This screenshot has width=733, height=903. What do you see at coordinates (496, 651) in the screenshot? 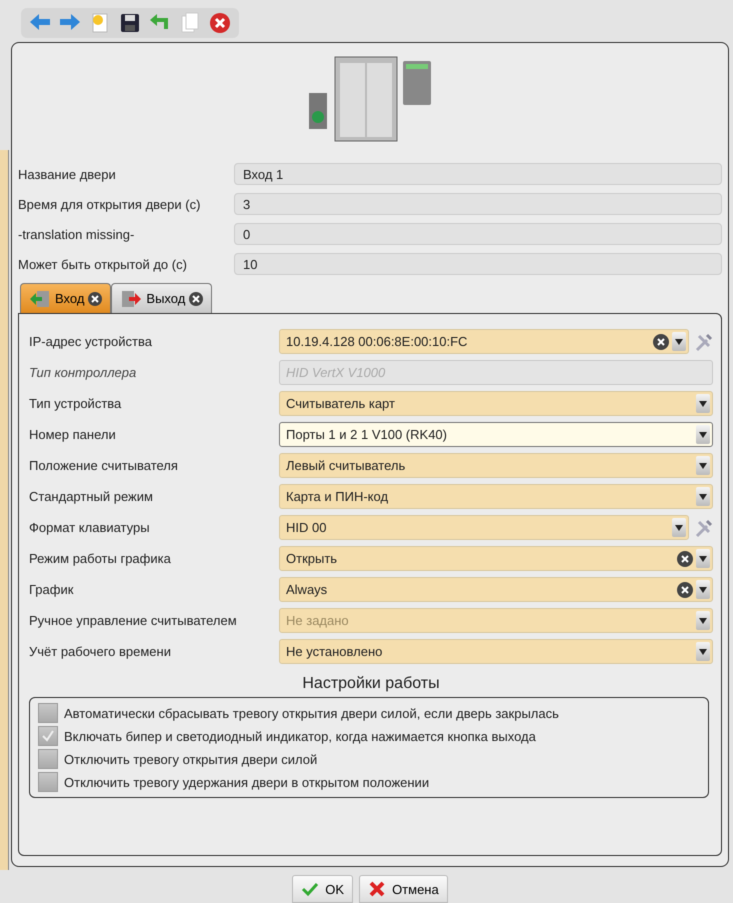
I see `dropdown-field: Не установлено` at bounding box center [496, 651].